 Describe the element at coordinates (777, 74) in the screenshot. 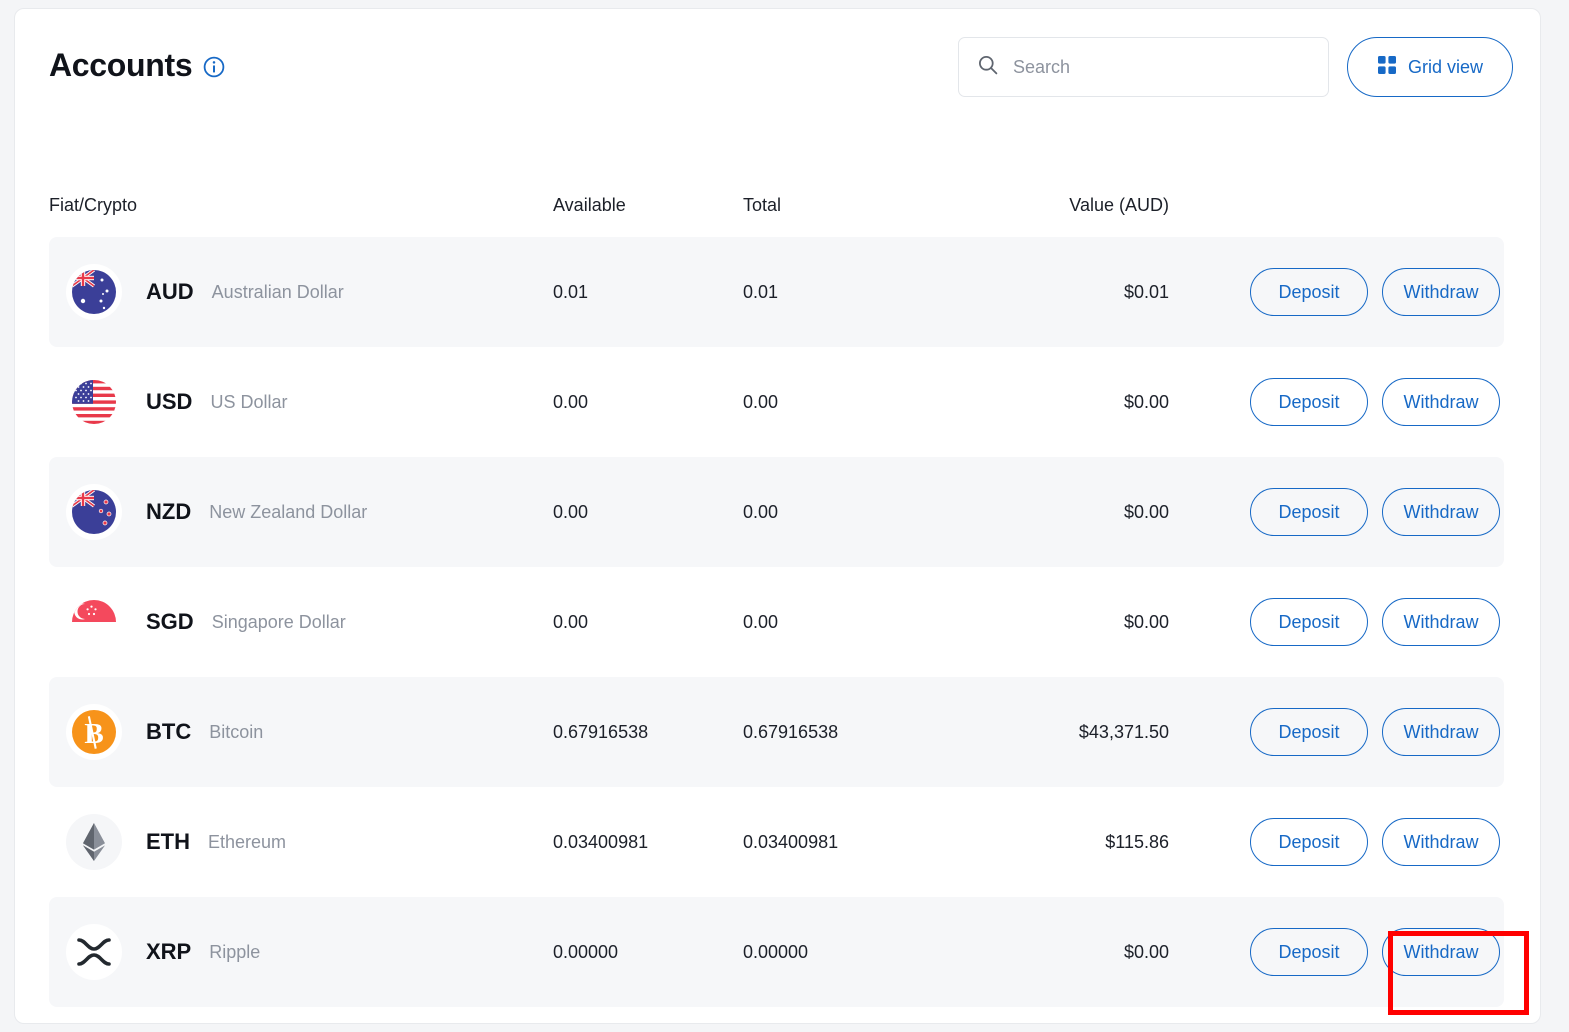

I see `page-header: Accounts Search Grid view` at that location.